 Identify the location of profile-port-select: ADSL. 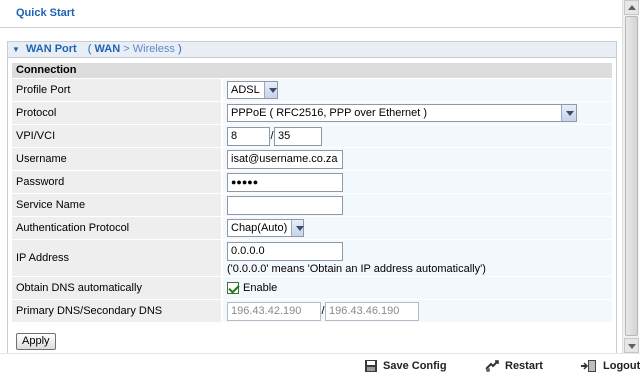
(252, 90).